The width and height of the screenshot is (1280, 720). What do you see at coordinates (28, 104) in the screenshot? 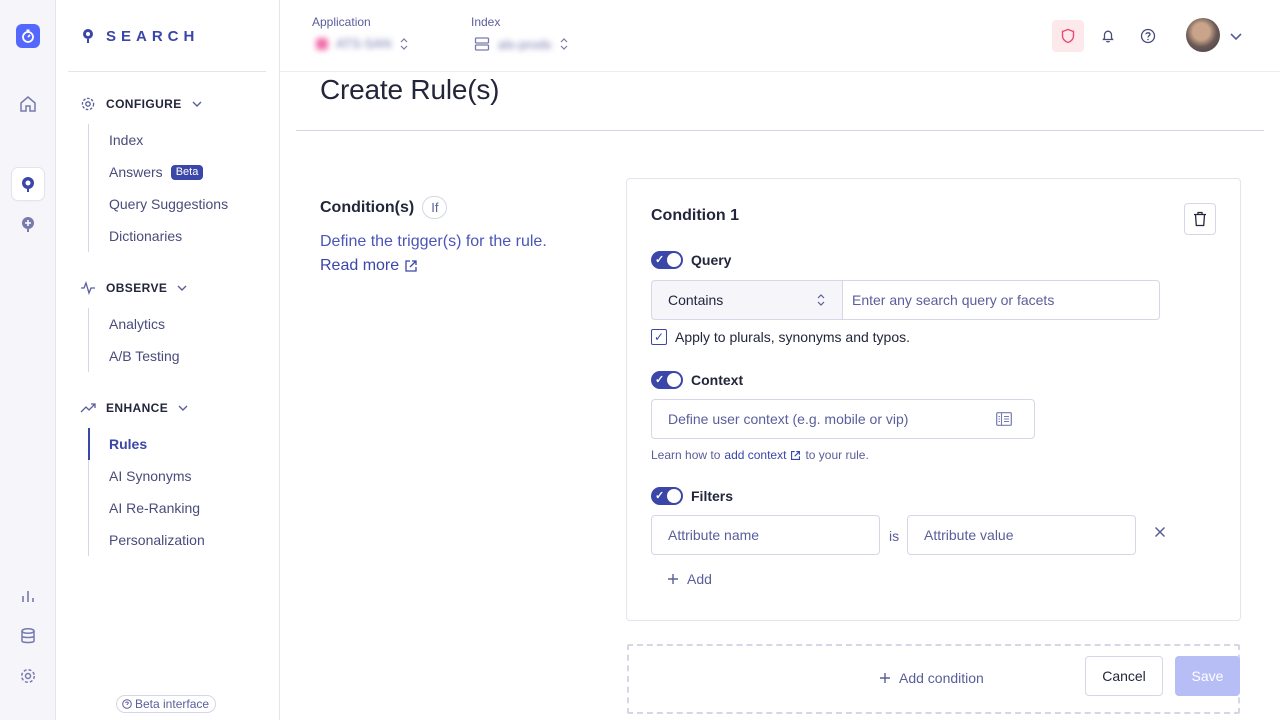
I see `home-icon` at bounding box center [28, 104].